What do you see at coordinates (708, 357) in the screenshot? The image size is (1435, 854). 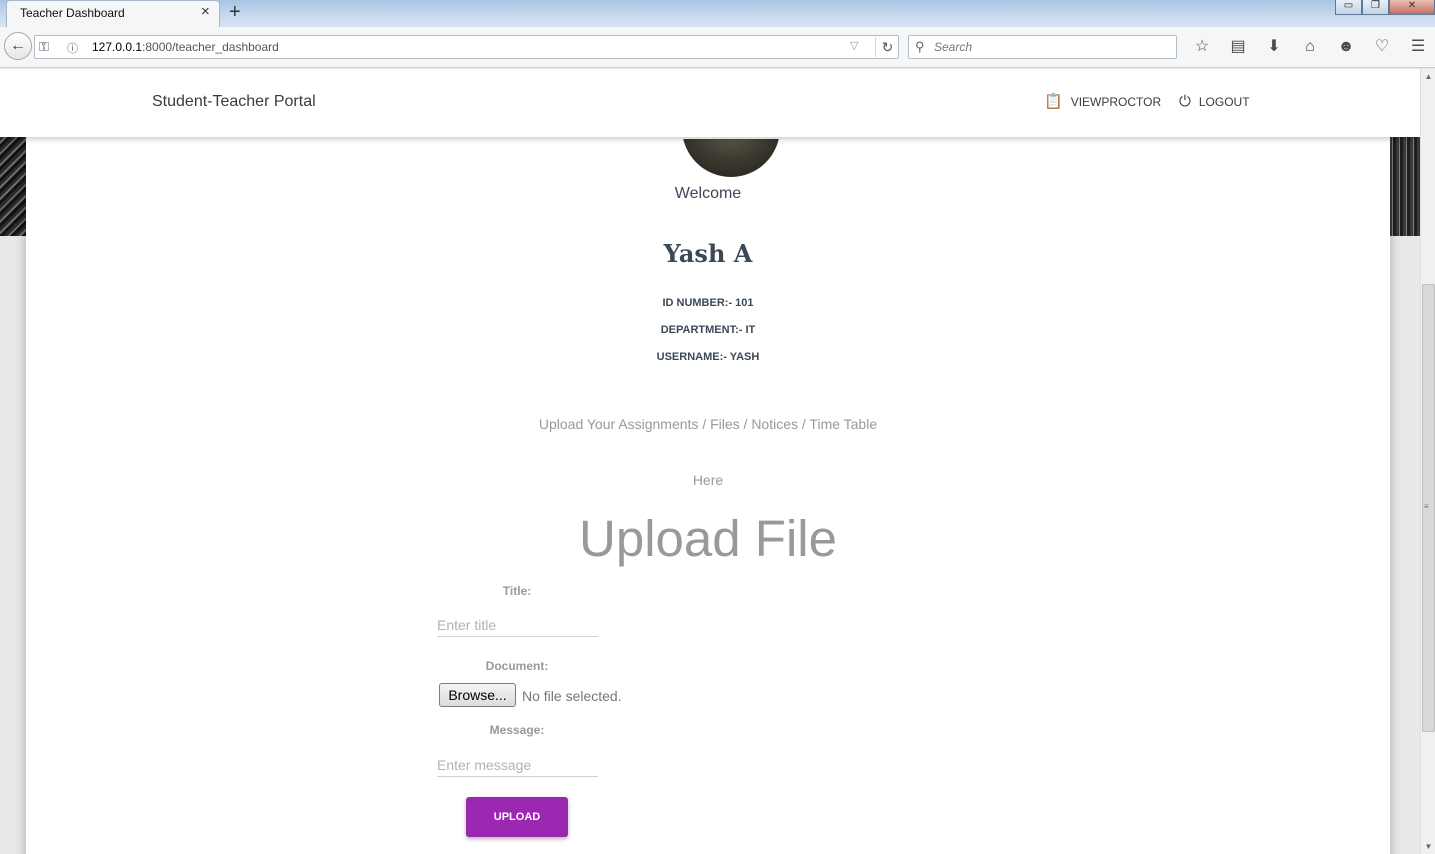 I see `username: USERNAME:- YASH` at bounding box center [708, 357].